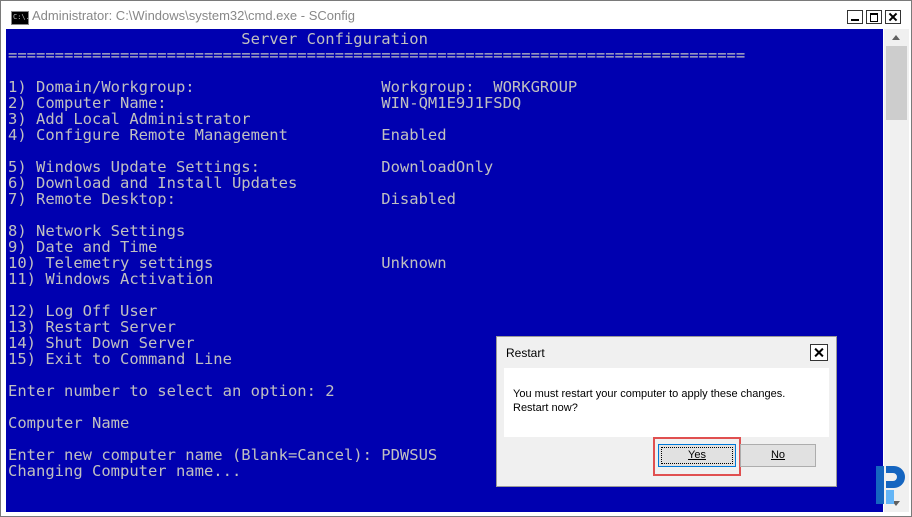 Image resolution: width=912 pixels, height=517 pixels. I want to click on close-window-button, so click(893, 17).